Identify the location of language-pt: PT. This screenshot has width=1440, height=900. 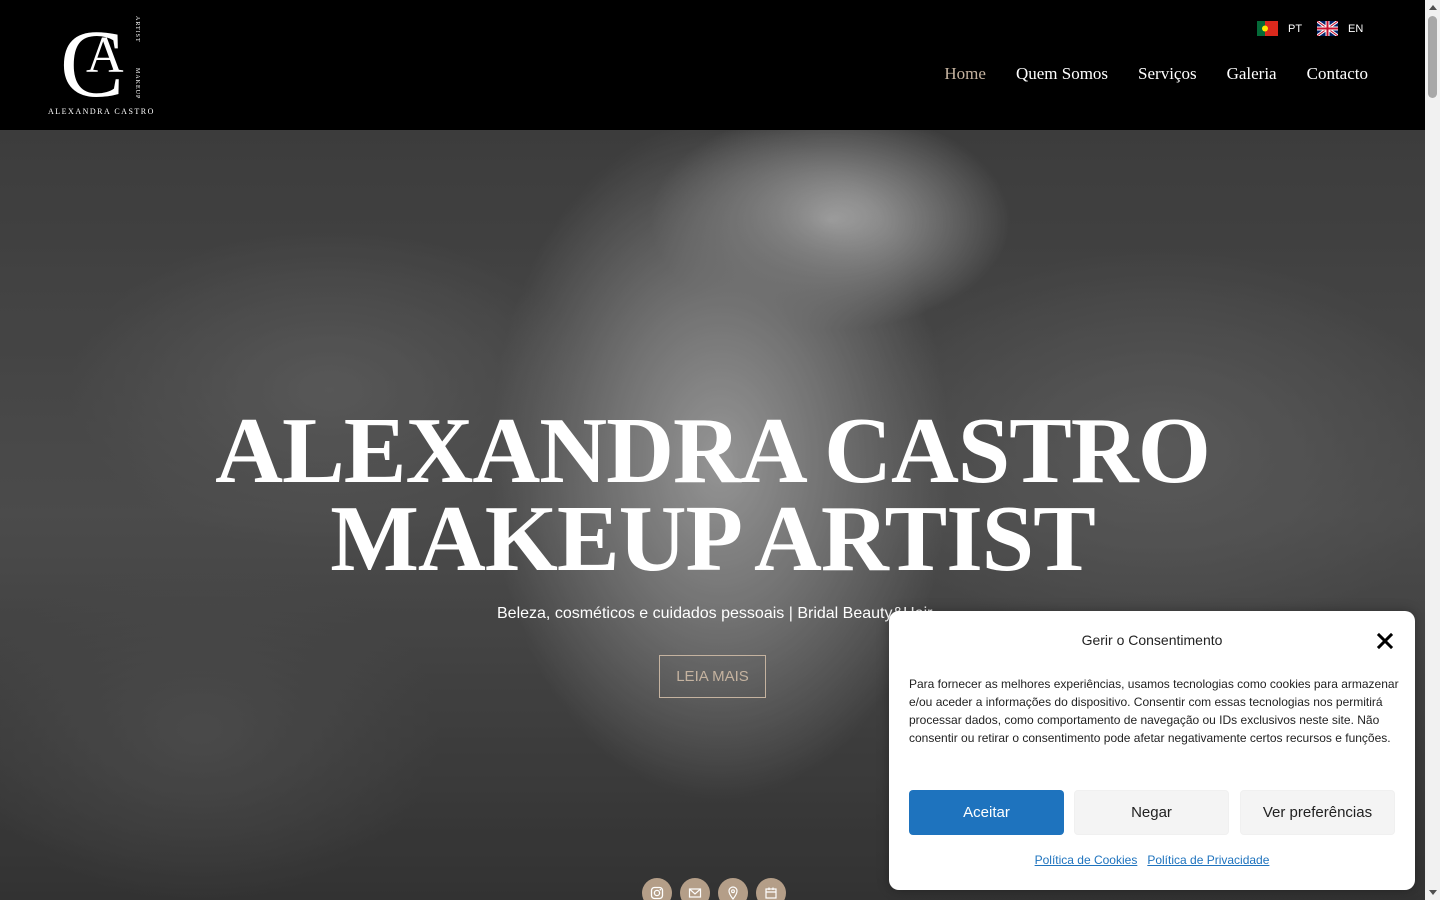
(1279, 28).